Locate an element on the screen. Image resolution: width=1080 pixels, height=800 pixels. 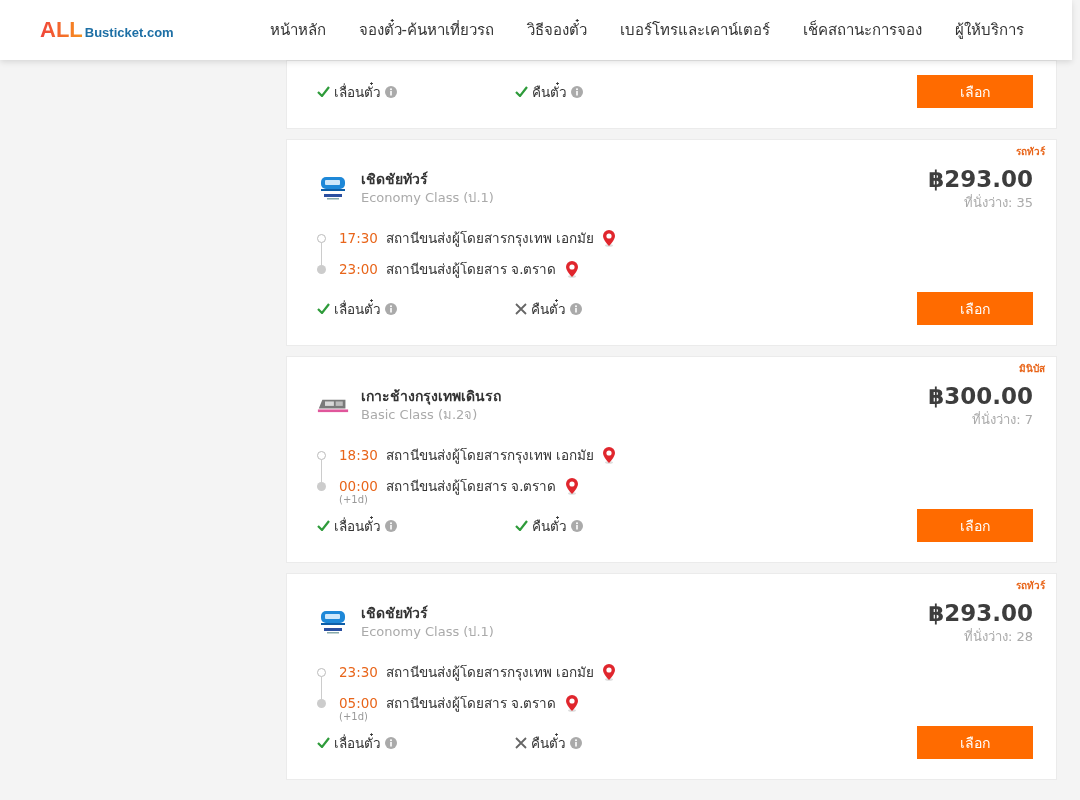
bus-class: Basic Class (ม.2จ) is located at coordinates (420, 415).